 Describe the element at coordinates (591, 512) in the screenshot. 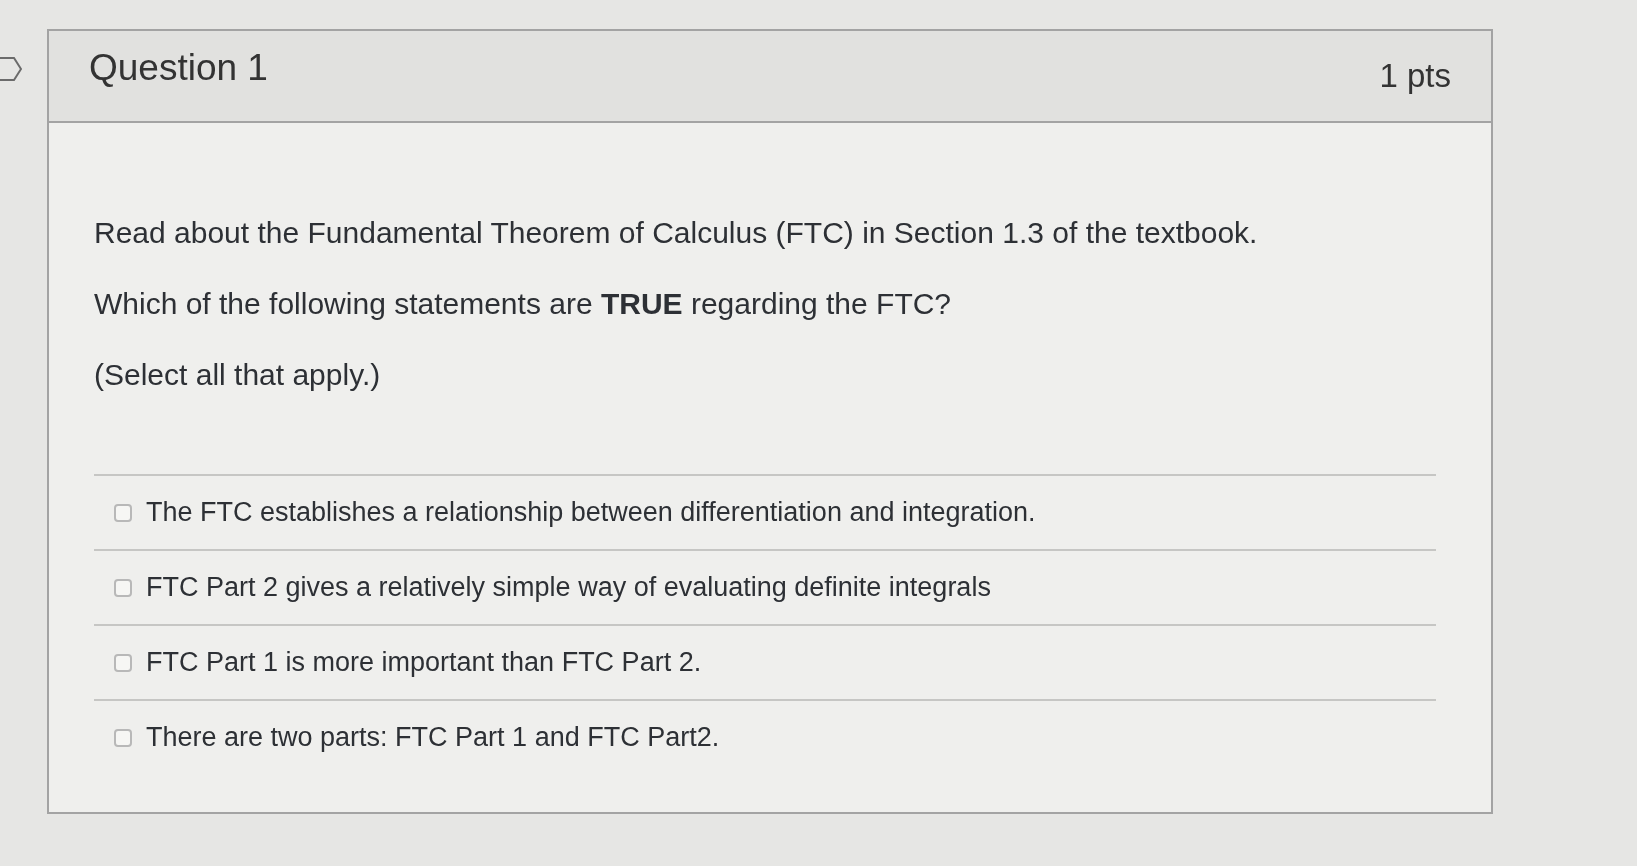

I see `answer-label: The FTC establishes a relationship between differentiation and integration.` at that location.